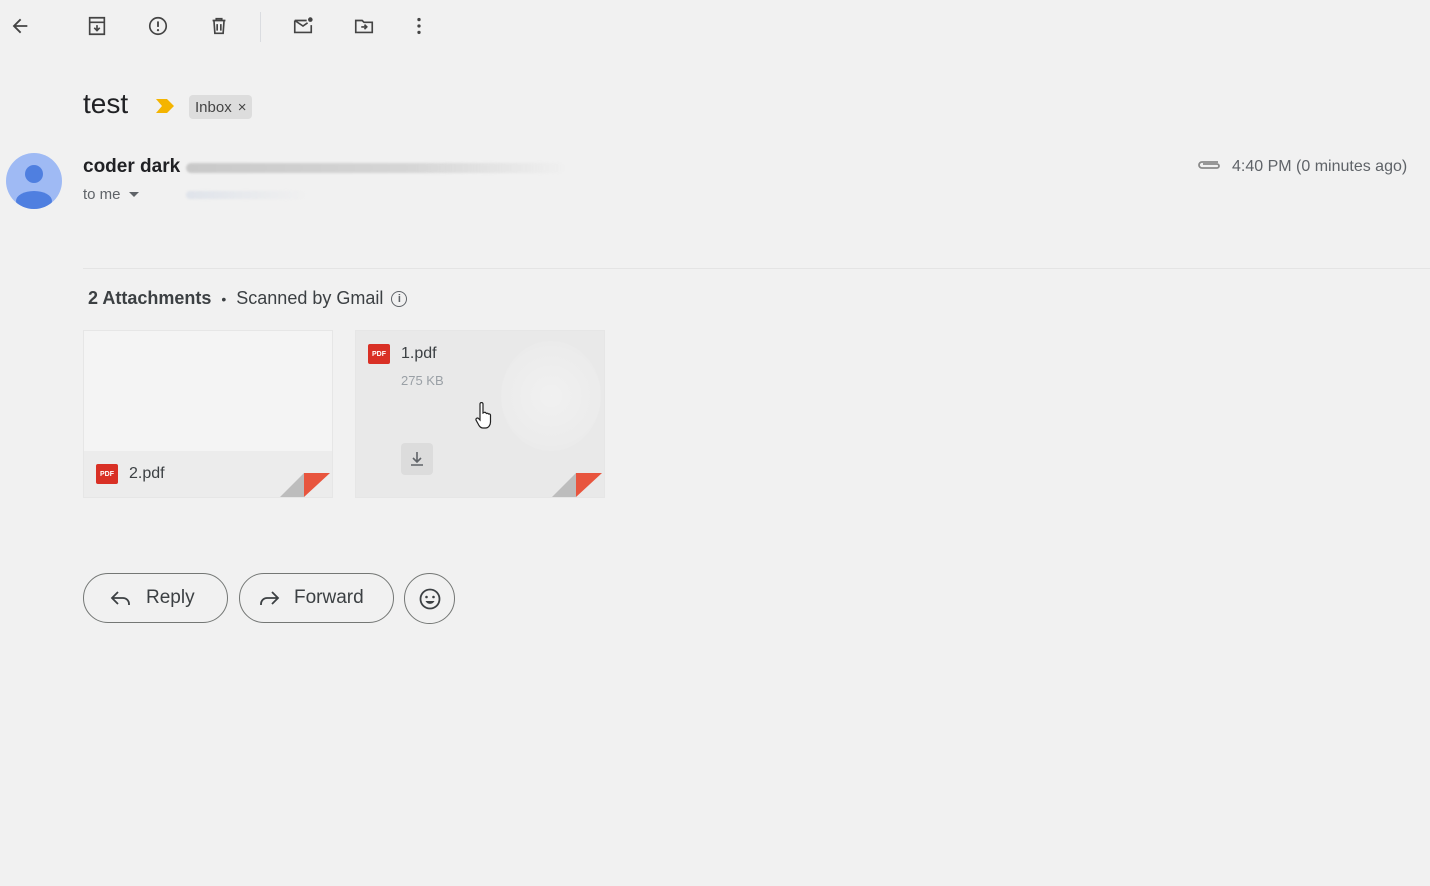  I want to click on recipient-details-toggle: to me, so click(111, 194).